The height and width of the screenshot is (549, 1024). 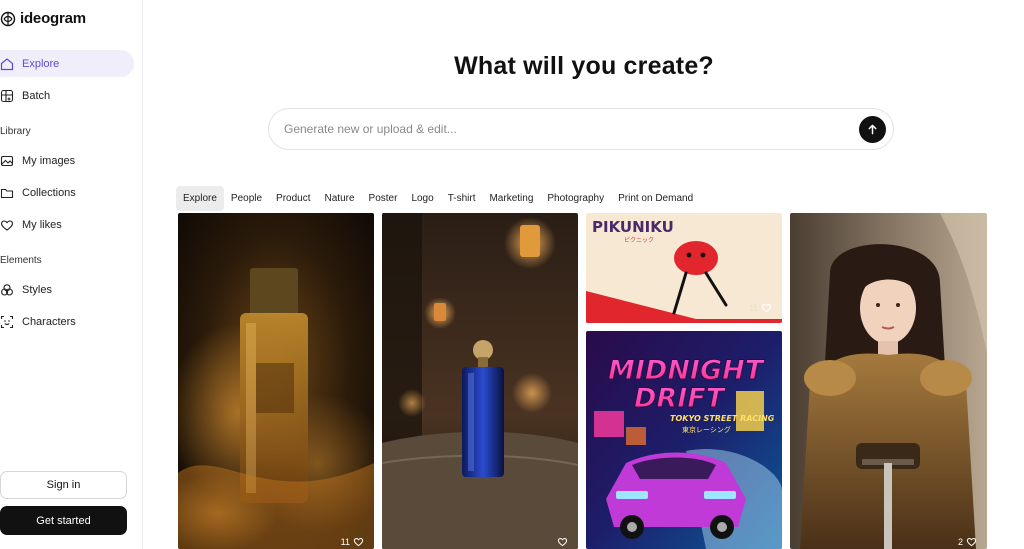 I want to click on tab-t-shirt: T-shirt, so click(x=462, y=198).